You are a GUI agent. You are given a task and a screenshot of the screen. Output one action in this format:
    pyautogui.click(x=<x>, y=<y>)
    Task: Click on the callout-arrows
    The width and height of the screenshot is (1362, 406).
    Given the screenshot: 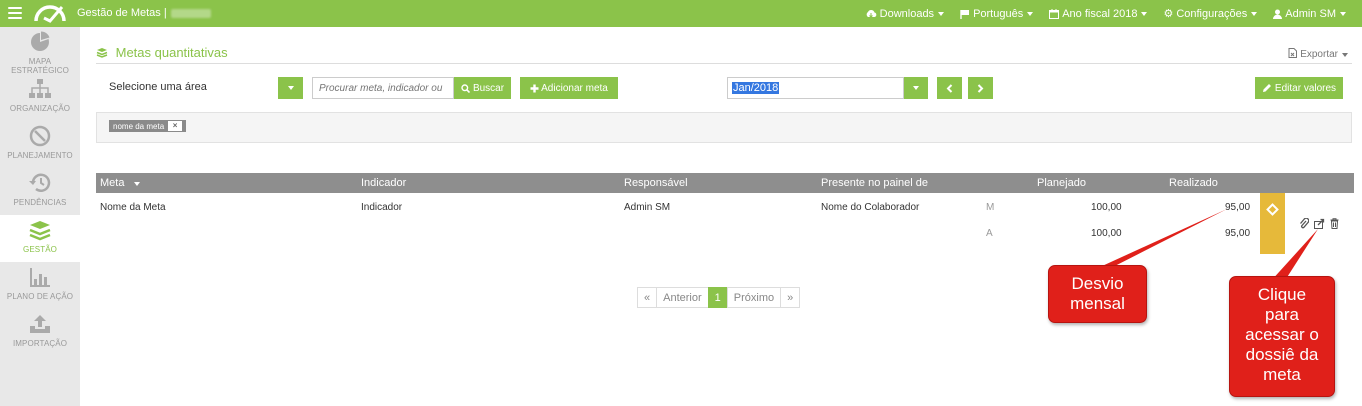 What is the action you would take?
    pyautogui.click(x=1203, y=245)
    